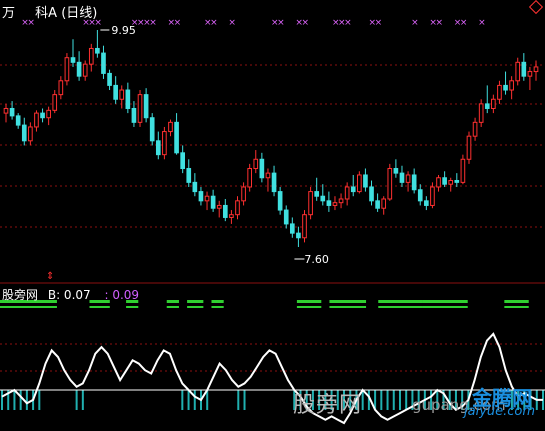 The image size is (545, 431). I want to click on chart-header: 万 科A (日线), so click(49, 11).